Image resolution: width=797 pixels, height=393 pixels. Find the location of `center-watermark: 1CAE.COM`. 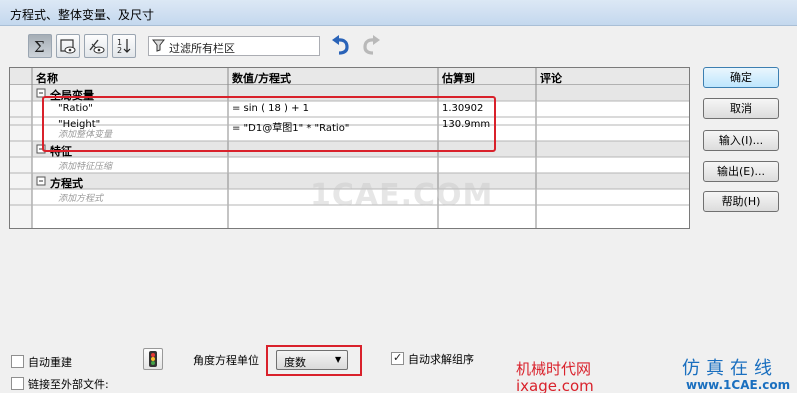

center-watermark: 1CAE.COM is located at coordinates (402, 195).